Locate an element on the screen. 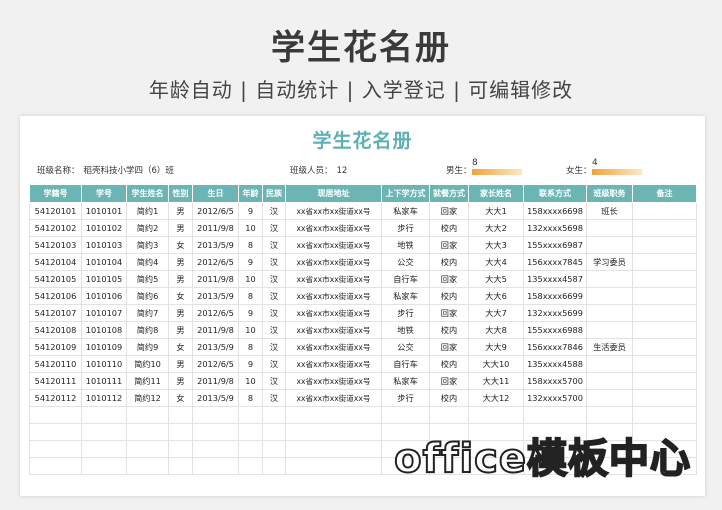 The height and width of the screenshot is (510, 722). table-cell: 简约6 is located at coordinates (147, 296).